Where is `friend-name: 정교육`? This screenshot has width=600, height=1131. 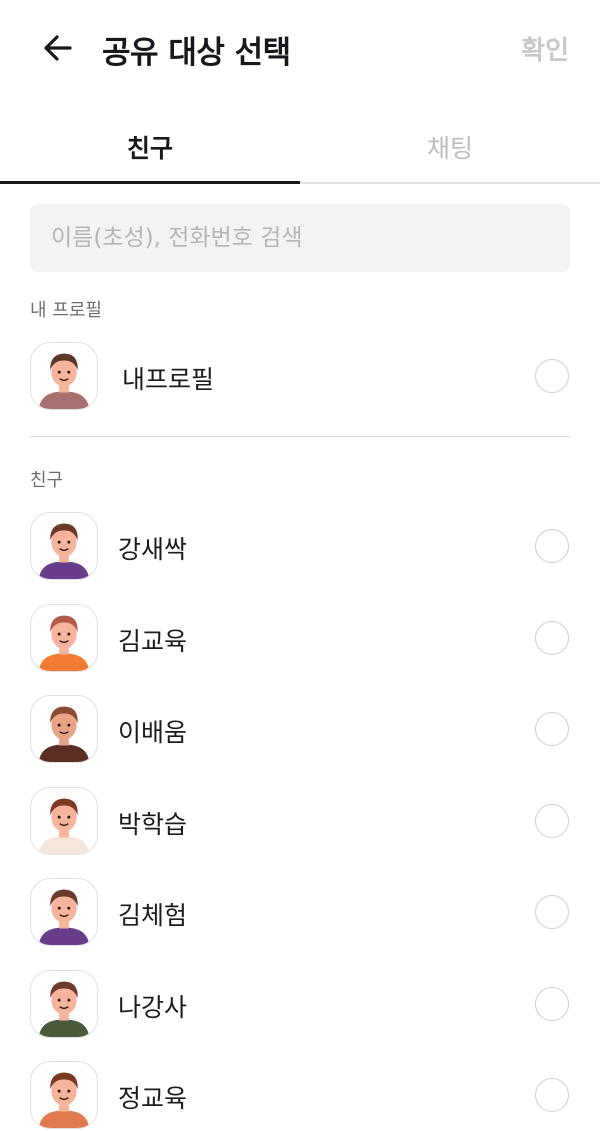 friend-name: 정교육 is located at coordinates (153, 1098).